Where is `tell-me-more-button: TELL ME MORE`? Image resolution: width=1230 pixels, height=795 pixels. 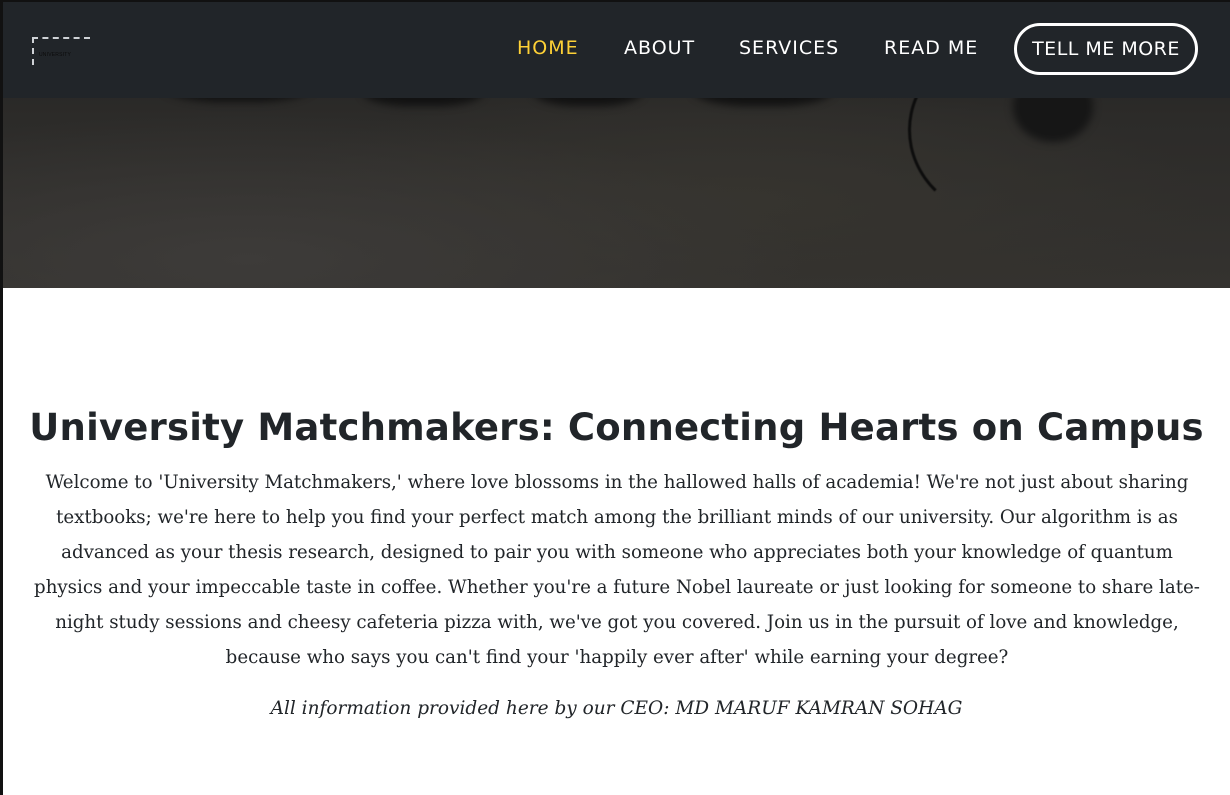 tell-me-more-button: TELL ME MORE is located at coordinates (1106, 49).